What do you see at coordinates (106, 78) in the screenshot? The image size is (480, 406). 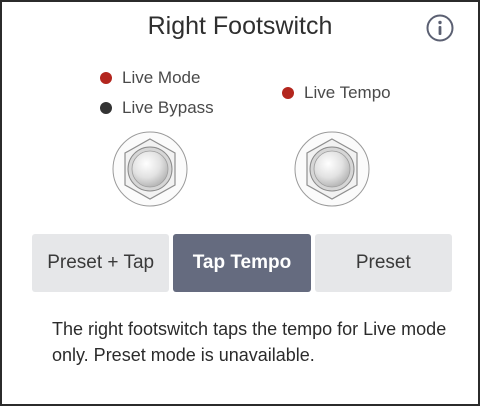 I see `live-mode-dot` at bounding box center [106, 78].